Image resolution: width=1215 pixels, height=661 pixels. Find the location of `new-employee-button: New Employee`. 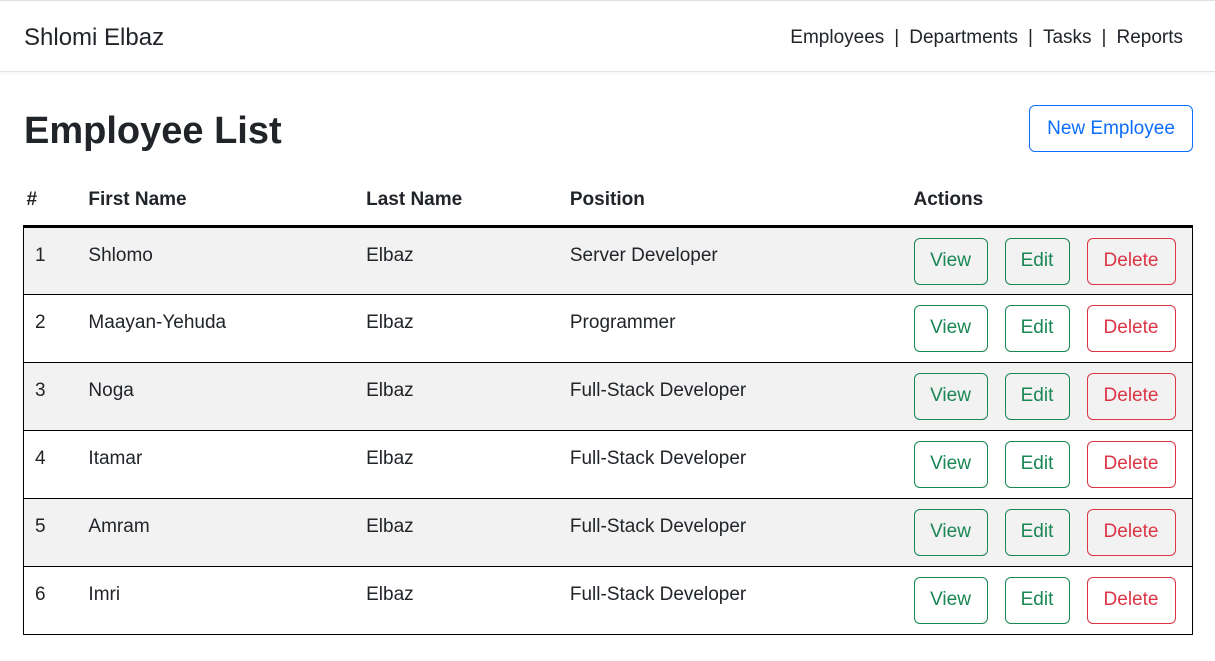

new-employee-button: New Employee is located at coordinates (1111, 128).